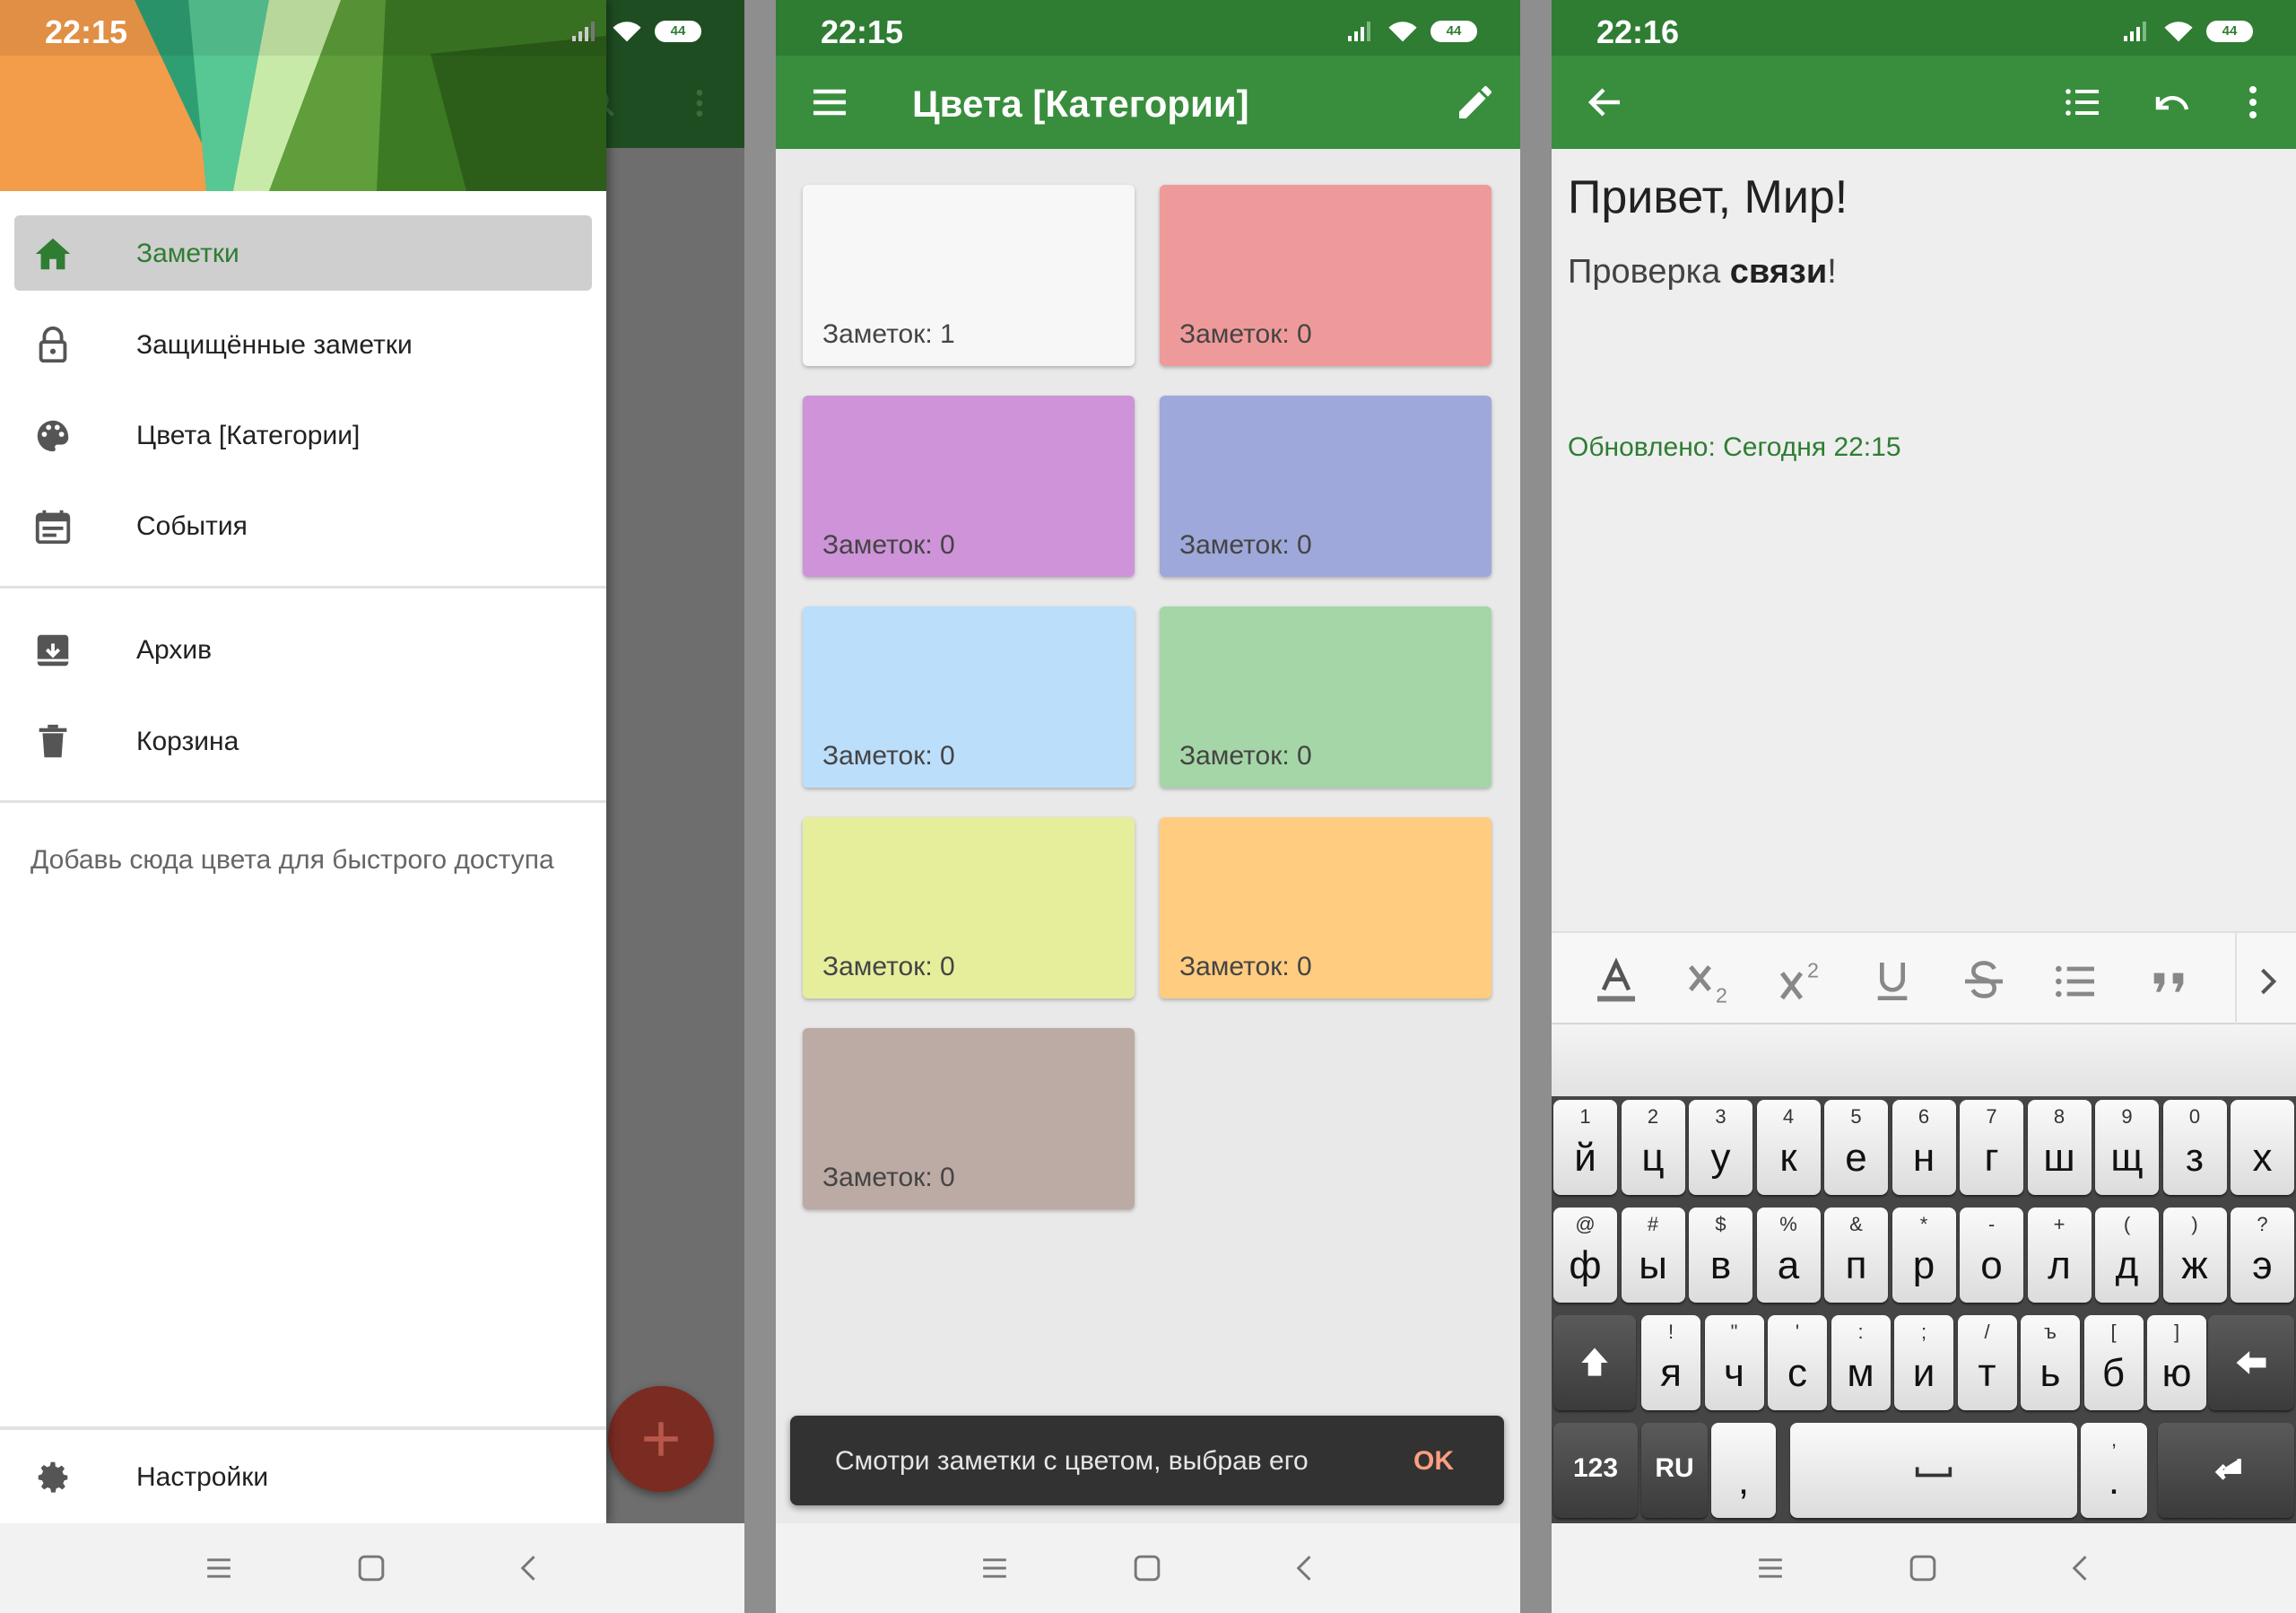 The width and height of the screenshot is (2296, 1613). I want to click on key-у: 3у, so click(1720, 1147).